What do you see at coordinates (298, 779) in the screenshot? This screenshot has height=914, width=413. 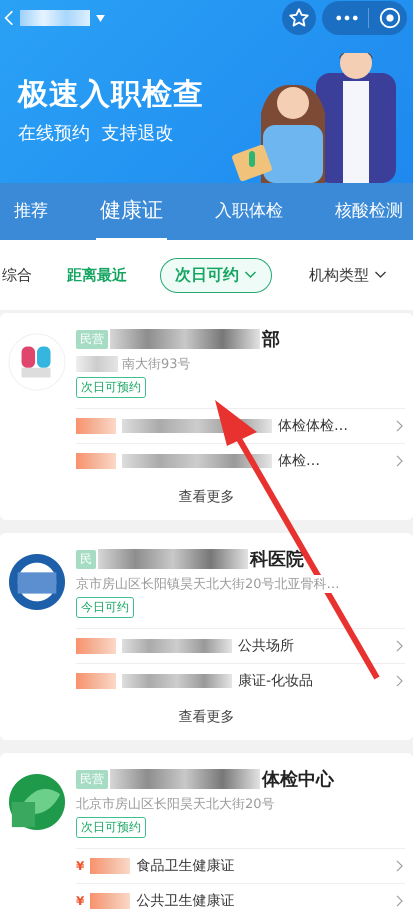 I see `clinic-name: 体检中心` at bounding box center [298, 779].